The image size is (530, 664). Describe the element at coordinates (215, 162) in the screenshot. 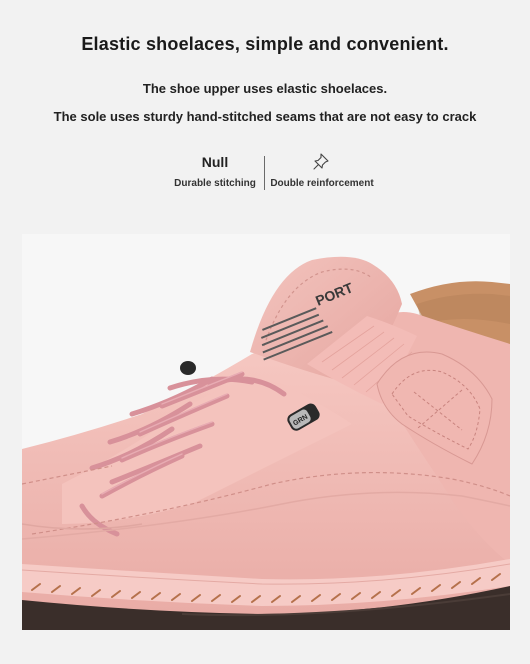

I see `feature-title: Null` at that location.